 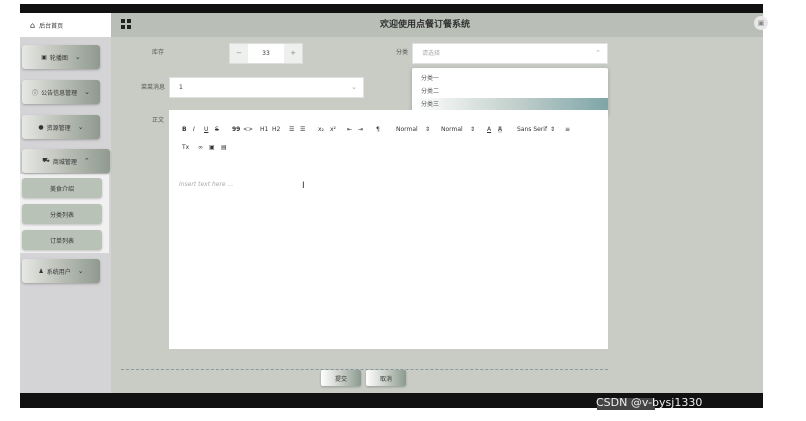 What do you see at coordinates (349, 129) in the screenshot?
I see `outdent-button: ⇤` at bounding box center [349, 129].